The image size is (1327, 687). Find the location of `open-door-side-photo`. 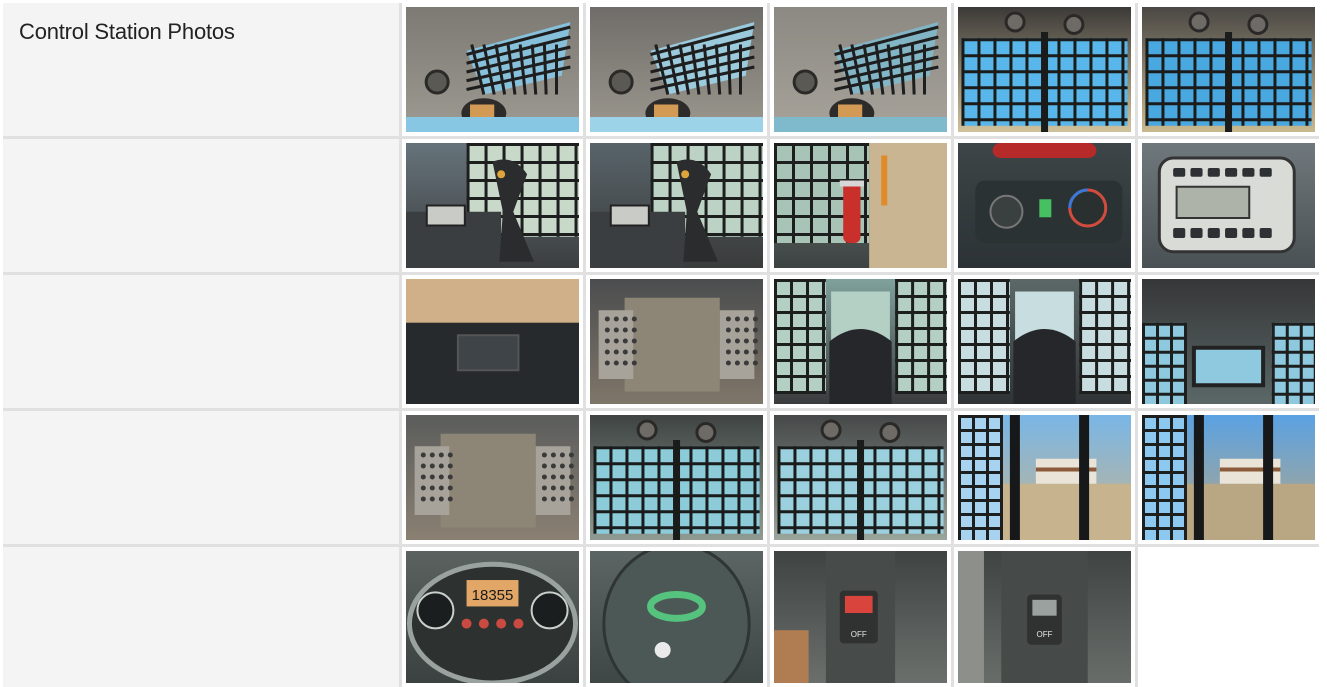

open-door-side-photo is located at coordinates (1228, 477).